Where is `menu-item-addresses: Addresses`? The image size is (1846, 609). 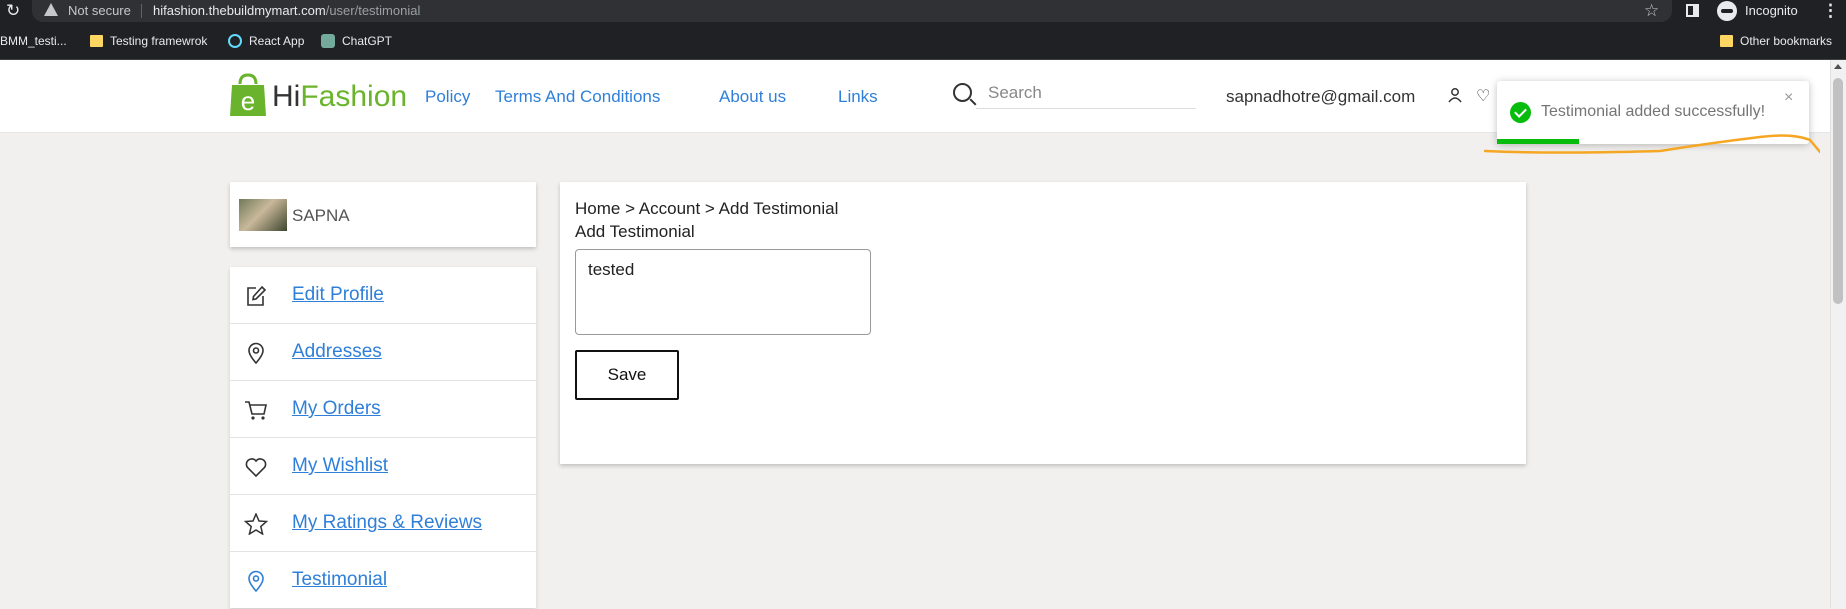 menu-item-addresses: Addresses is located at coordinates (383, 352).